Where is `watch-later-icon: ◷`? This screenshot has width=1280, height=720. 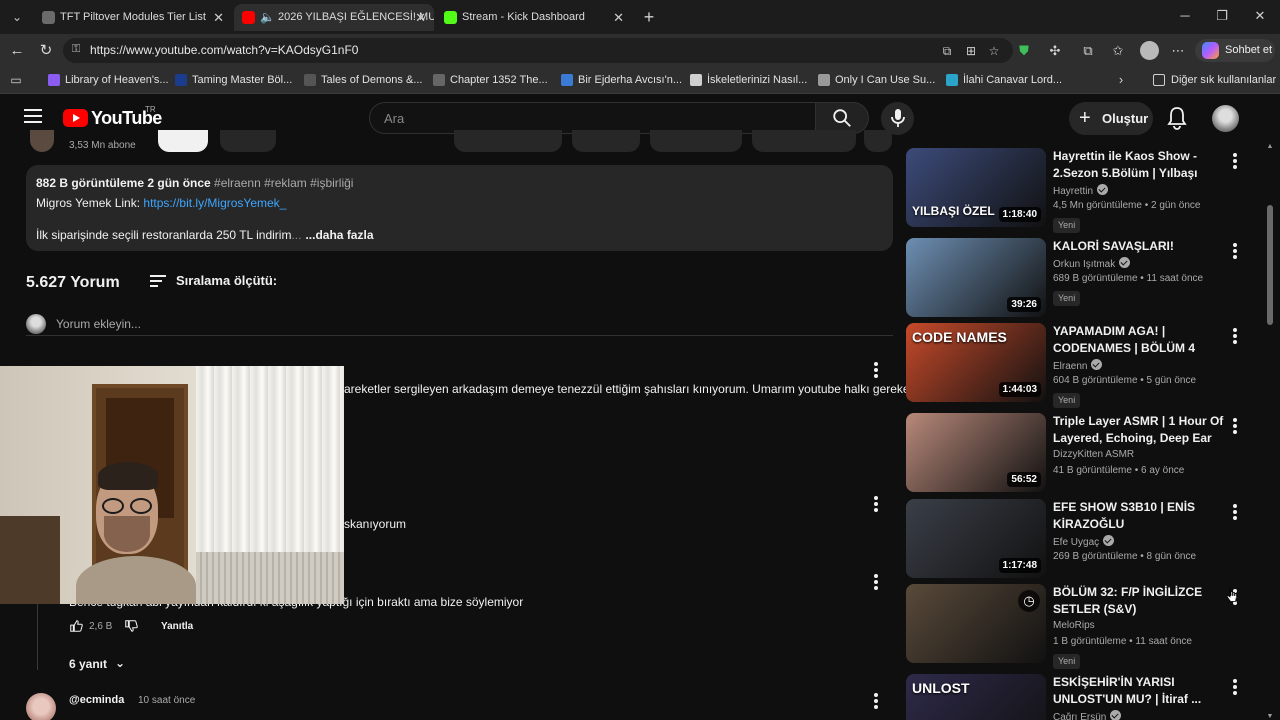
watch-later-icon: ◷ is located at coordinates (1029, 601).